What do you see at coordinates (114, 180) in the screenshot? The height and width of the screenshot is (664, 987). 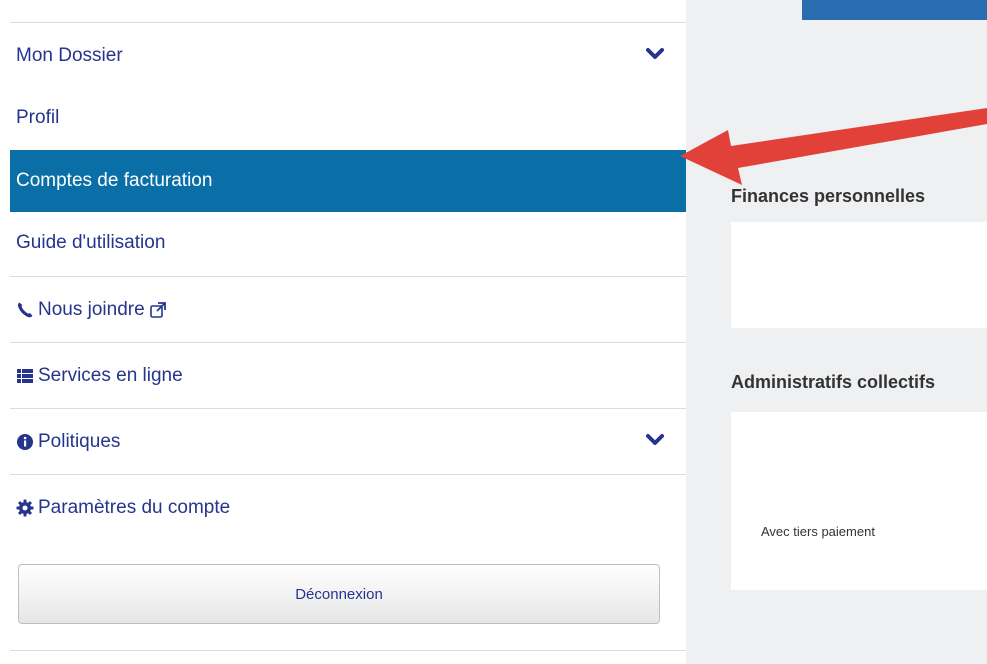 I see `sidebar-item-label: Comptes de facturation` at bounding box center [114, 180].